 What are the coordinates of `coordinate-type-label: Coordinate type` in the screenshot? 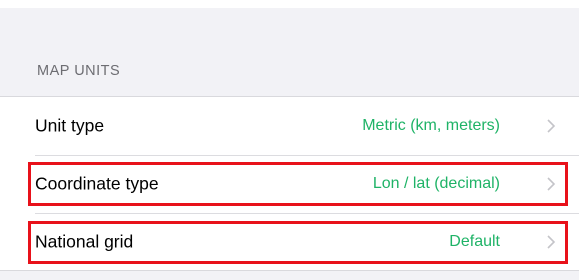 It's located at (97, 183).